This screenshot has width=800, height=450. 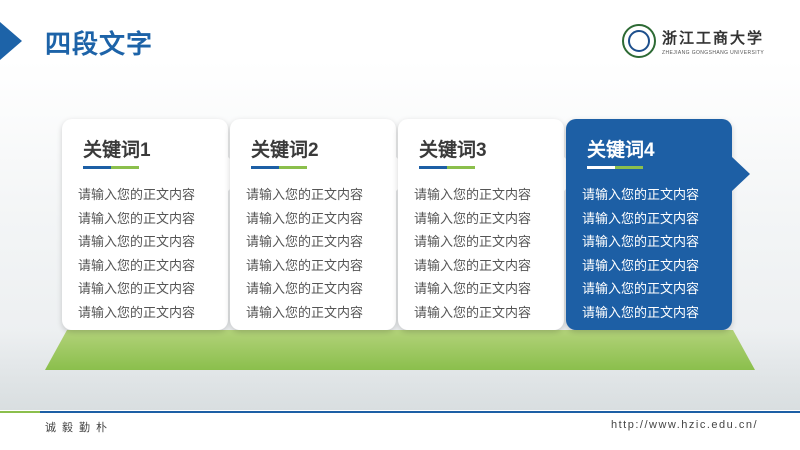 What do you see at coordinates (713, 52) in the screenshot?
I see `logo-name-en: ZHEJIANG GONGSHANG UNIVERSITY` at bounding box center [713, 52].